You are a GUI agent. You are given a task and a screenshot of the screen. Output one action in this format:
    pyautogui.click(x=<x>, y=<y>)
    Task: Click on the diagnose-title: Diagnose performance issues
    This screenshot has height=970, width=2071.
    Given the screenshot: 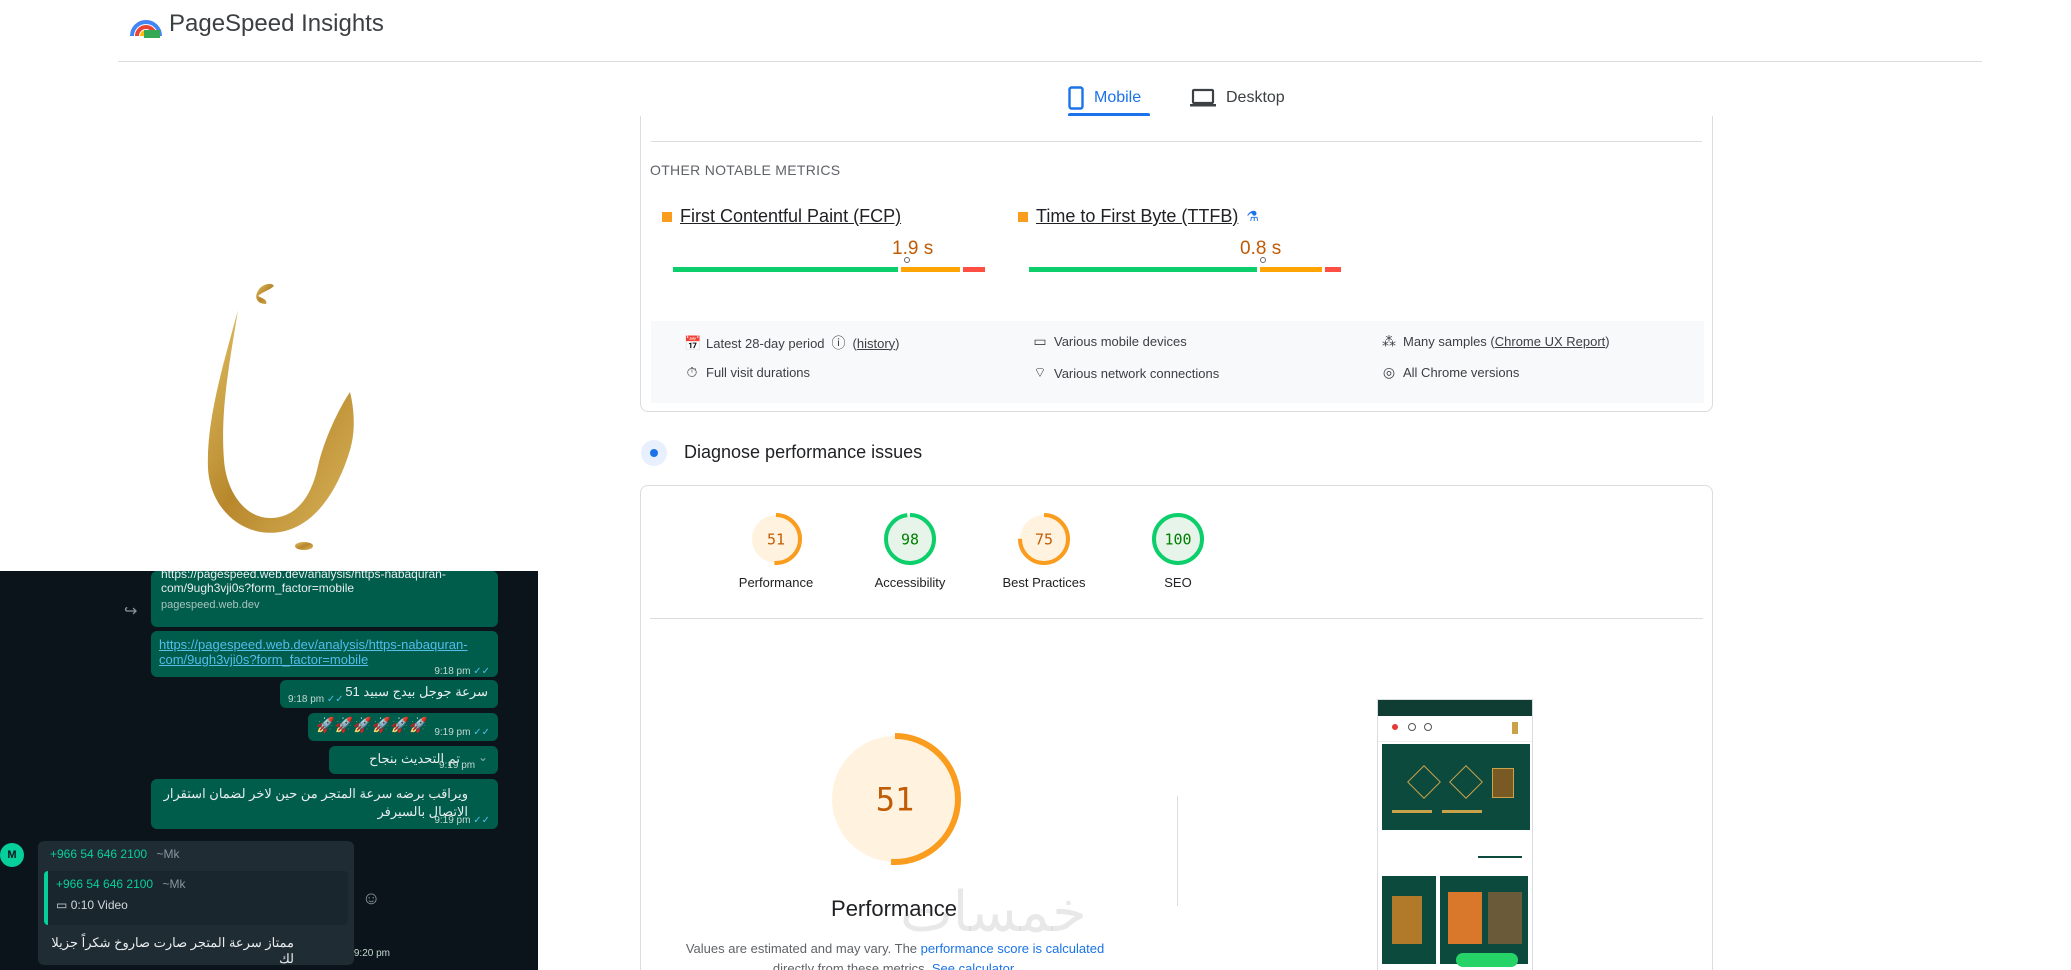 What is the action you would take?
    pyautogui.click(x=803, y=452)
    